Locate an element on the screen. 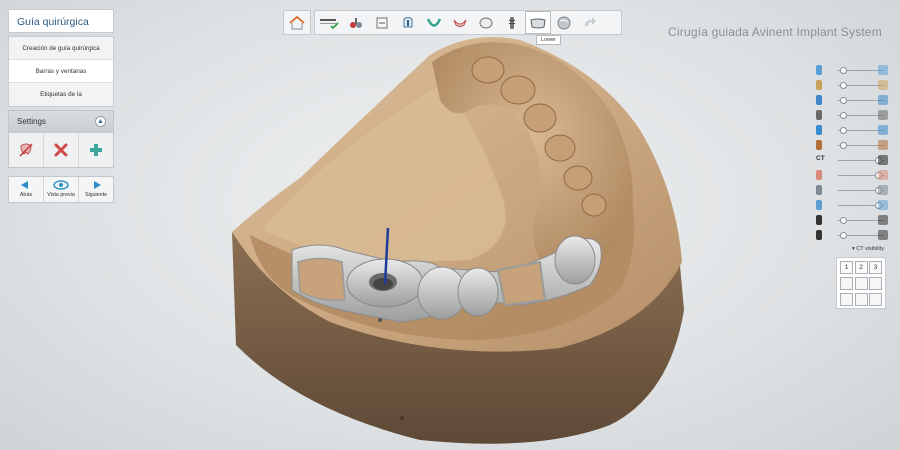 This screenshot has height=450, width=900. redo-button is located at coordinates (590, 22).